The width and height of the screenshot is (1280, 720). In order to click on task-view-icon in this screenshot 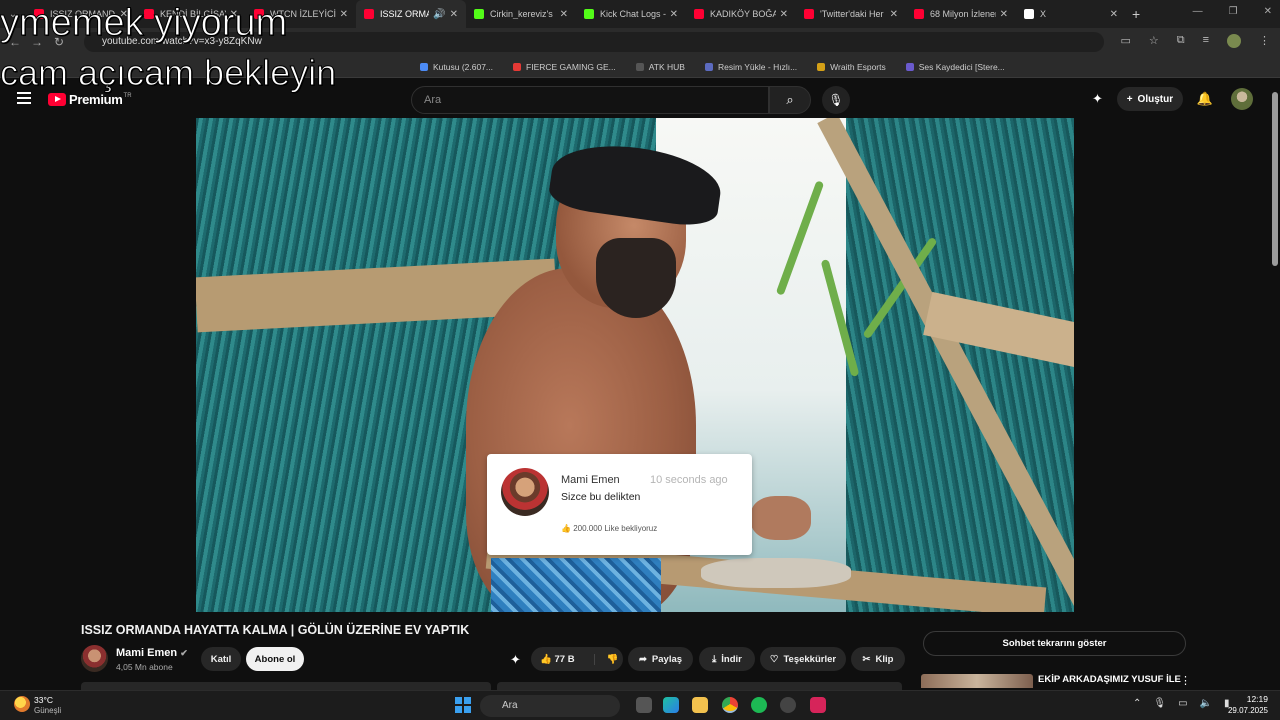, I will do `click(644, 705)`.